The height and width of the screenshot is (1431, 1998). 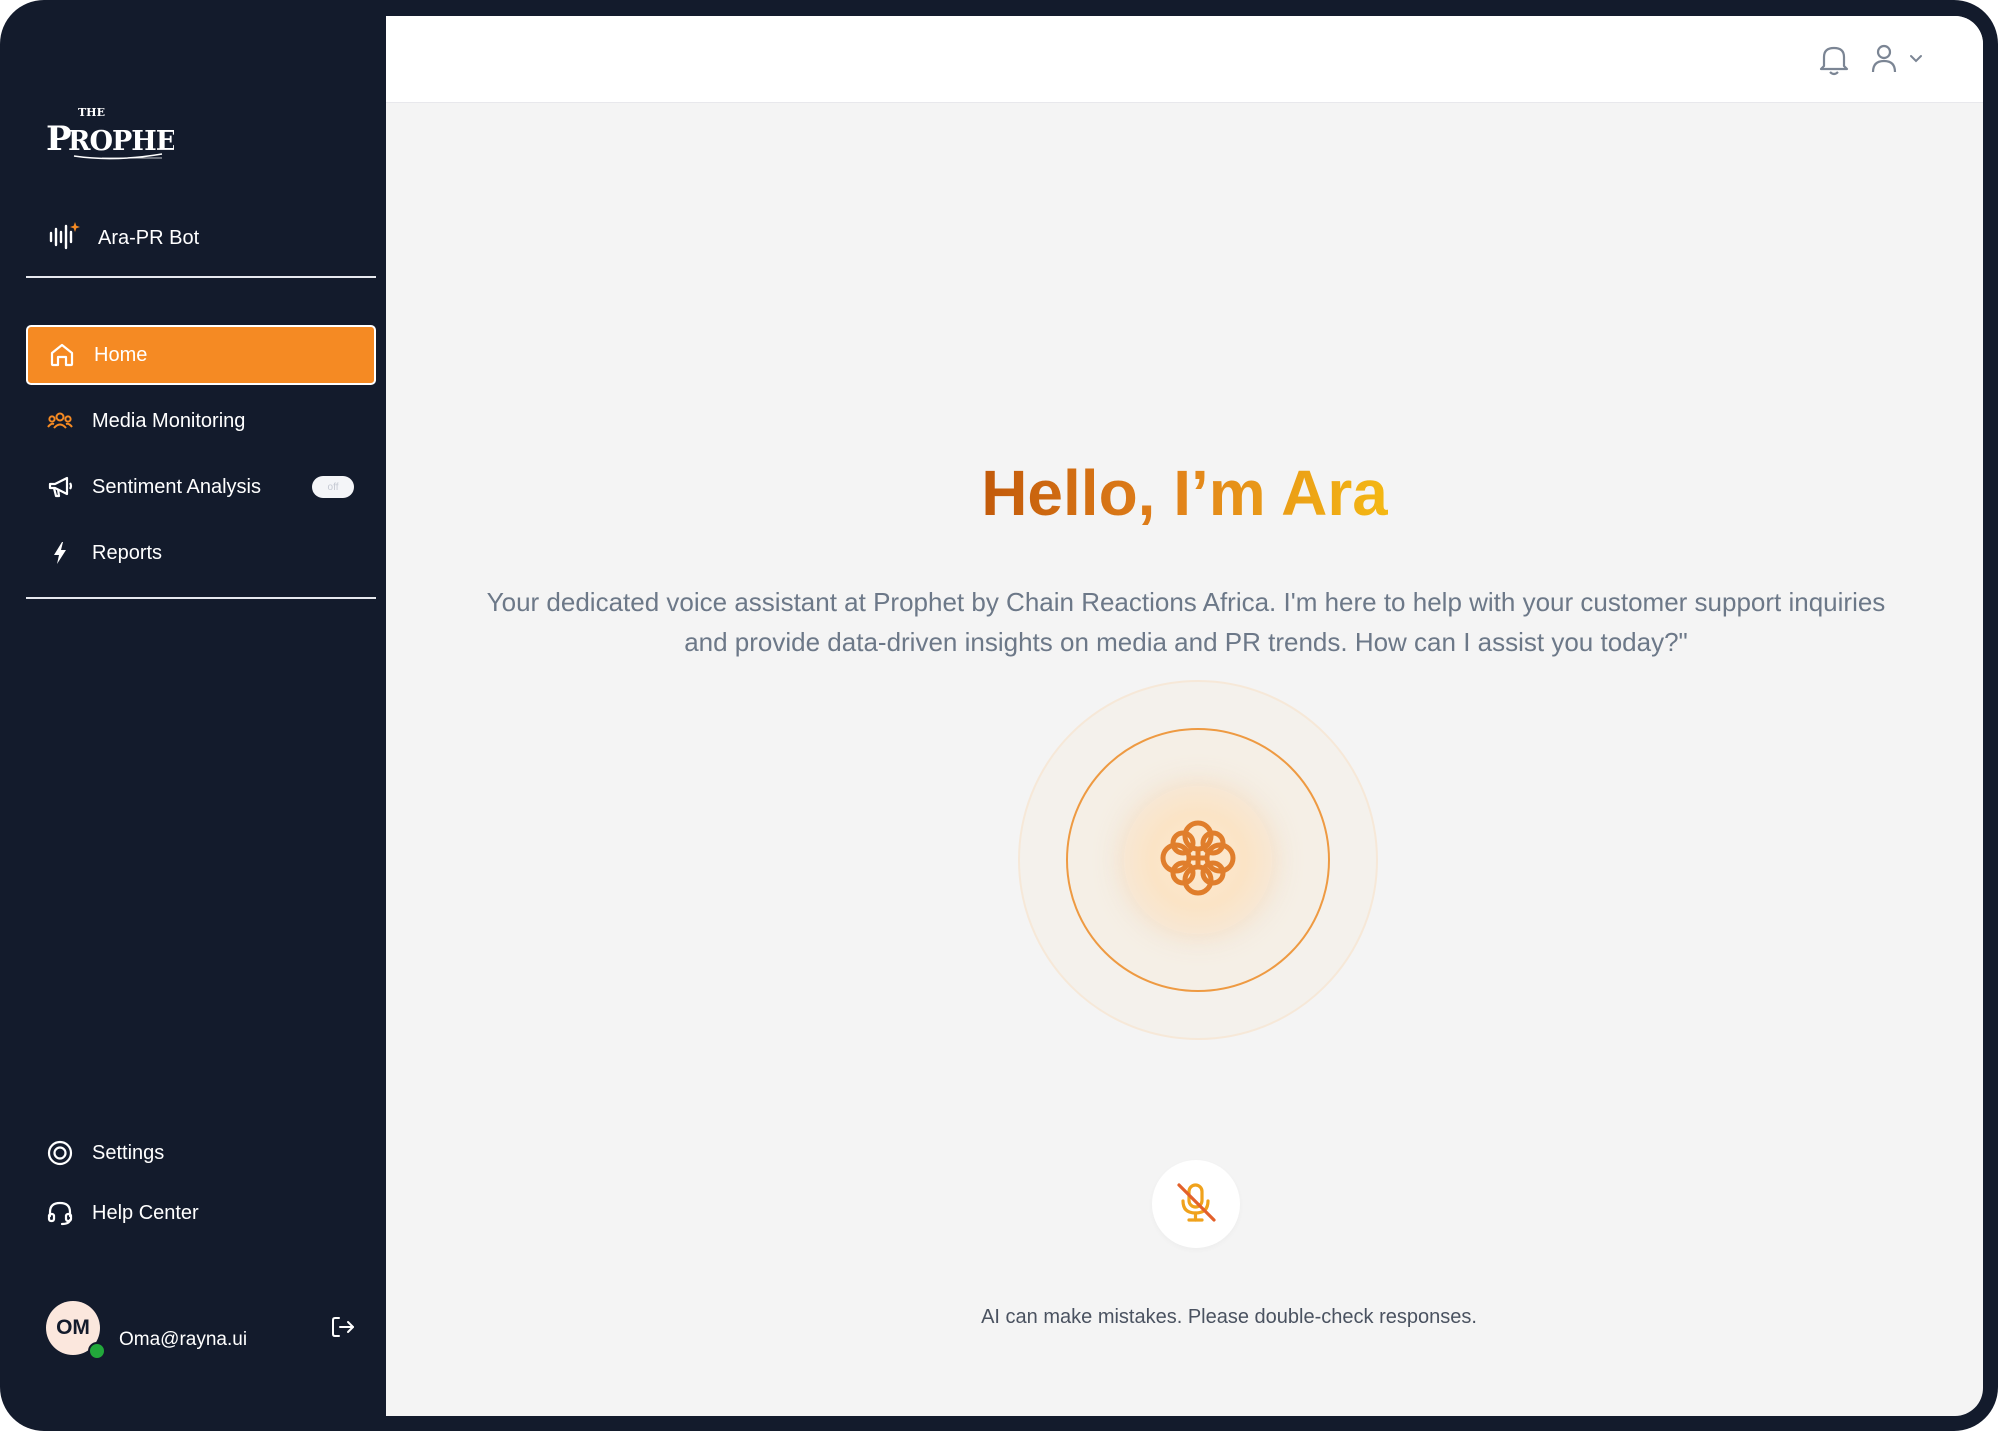 What do you see at coordinates (1834, 60) in the screenshot?
I see `bell-icon` at bounding box center [1834, 60].